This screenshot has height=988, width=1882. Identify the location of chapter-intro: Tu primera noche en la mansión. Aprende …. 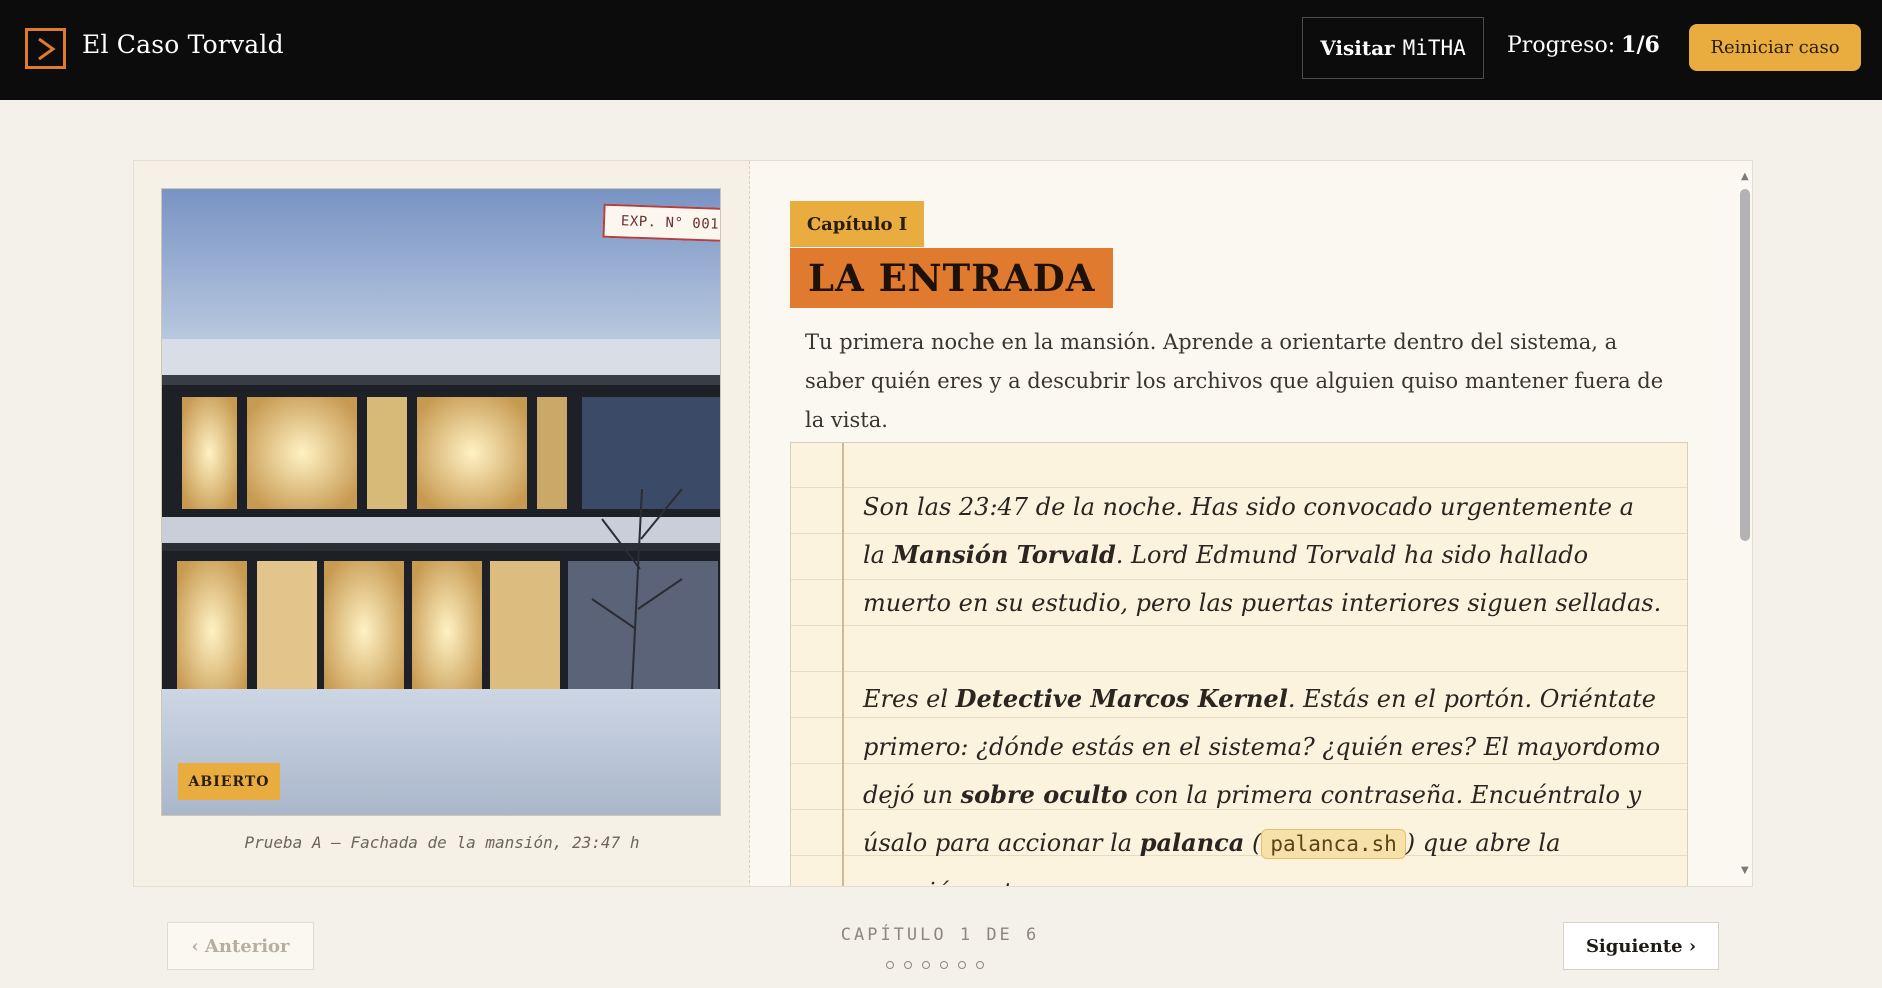
(1234, 381).